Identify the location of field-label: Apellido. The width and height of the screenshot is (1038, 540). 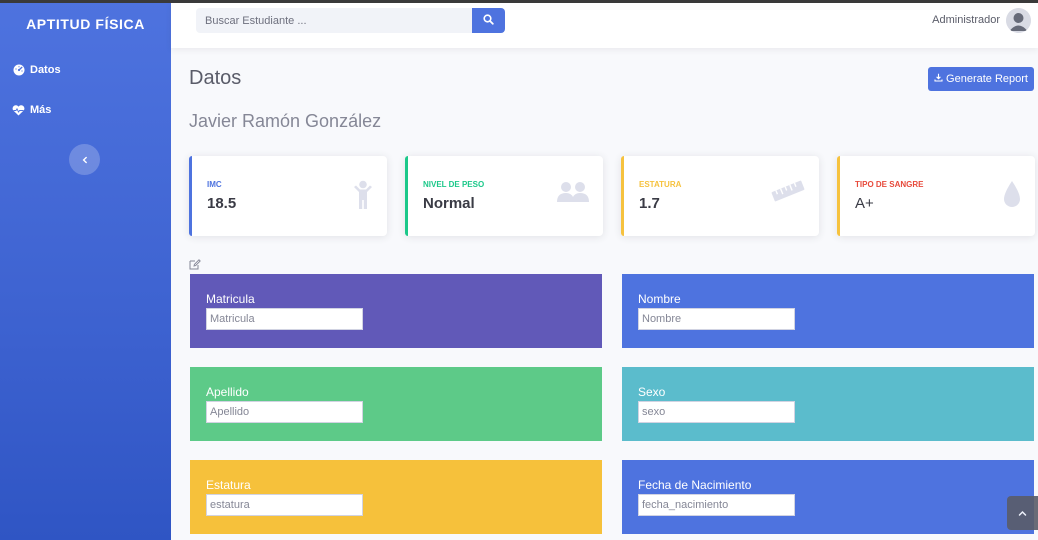
(227, 392).